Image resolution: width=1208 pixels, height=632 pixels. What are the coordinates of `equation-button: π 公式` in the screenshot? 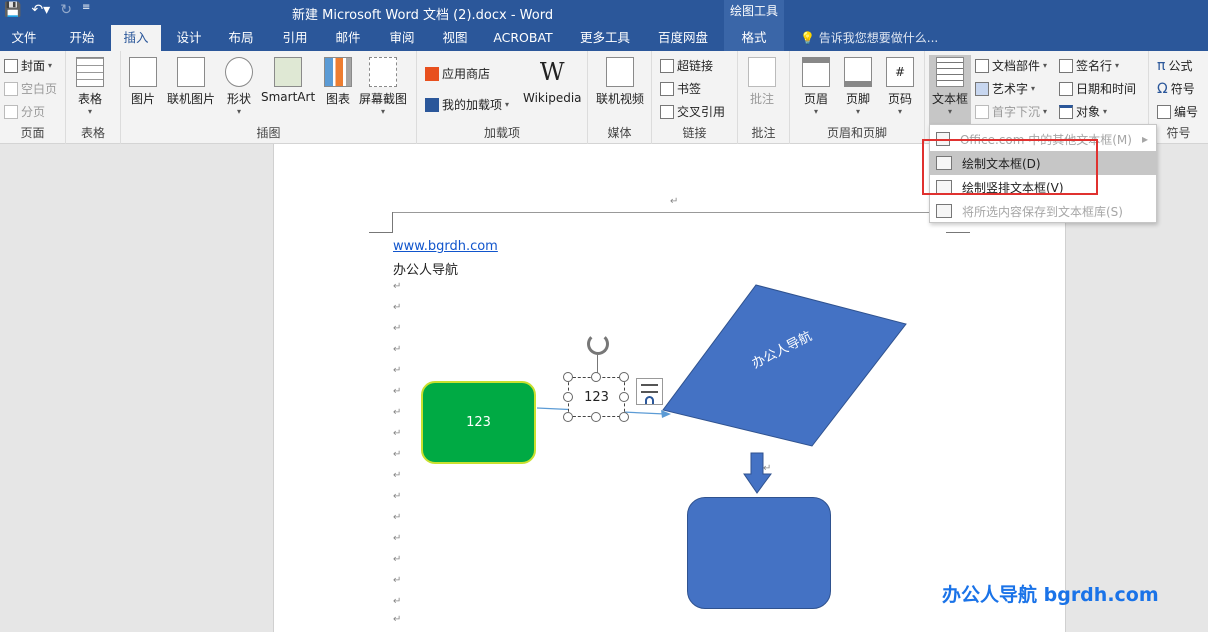 It's located at (1174, 65).